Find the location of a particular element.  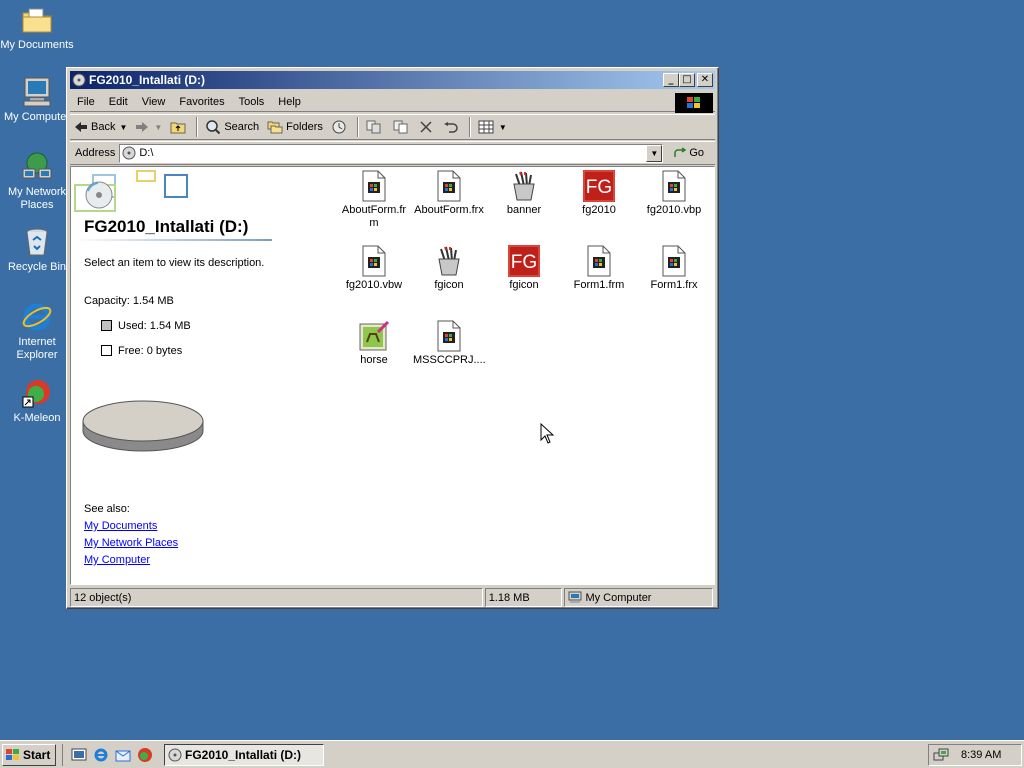

desktop-icon-k-meleon: K-Meleon is located at coordinates (37, 401).